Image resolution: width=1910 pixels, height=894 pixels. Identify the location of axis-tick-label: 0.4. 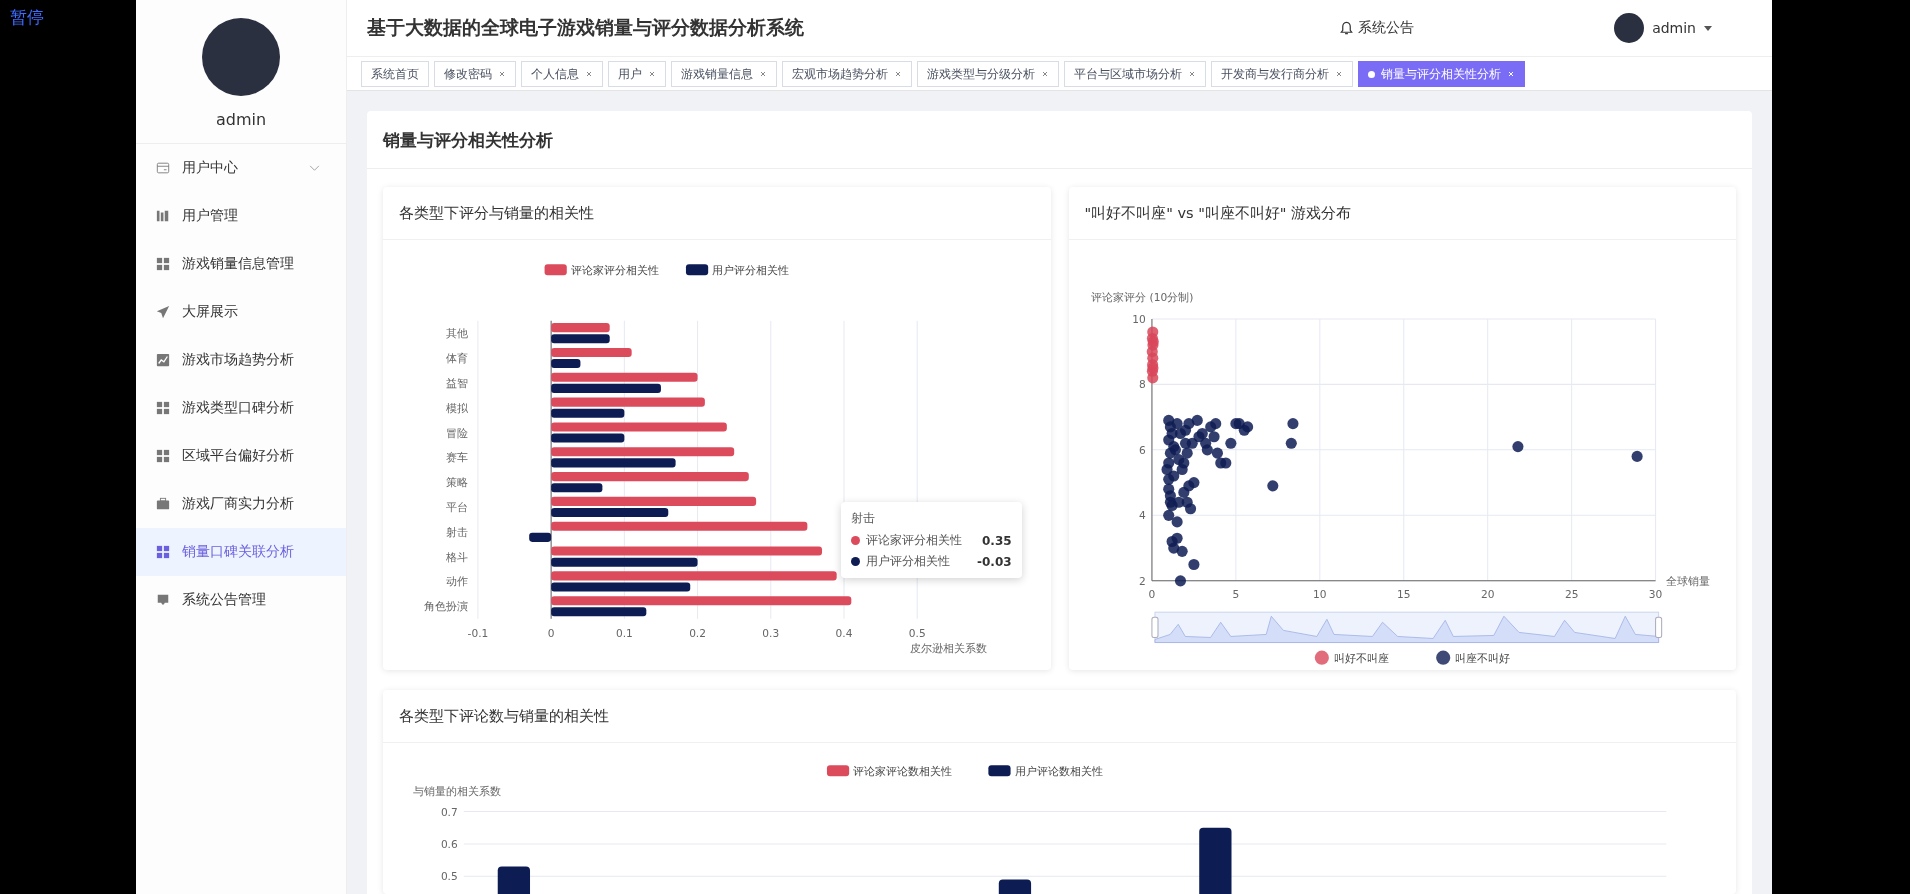
(844, 632).